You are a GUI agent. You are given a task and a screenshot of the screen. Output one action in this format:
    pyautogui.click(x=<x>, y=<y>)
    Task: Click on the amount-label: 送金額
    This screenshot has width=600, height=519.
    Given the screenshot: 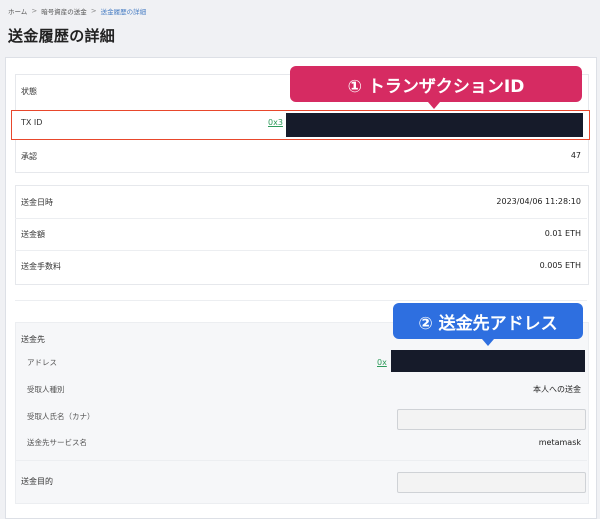 What is the action you would take?
    pyautogui.click(x=33, y=234)
    